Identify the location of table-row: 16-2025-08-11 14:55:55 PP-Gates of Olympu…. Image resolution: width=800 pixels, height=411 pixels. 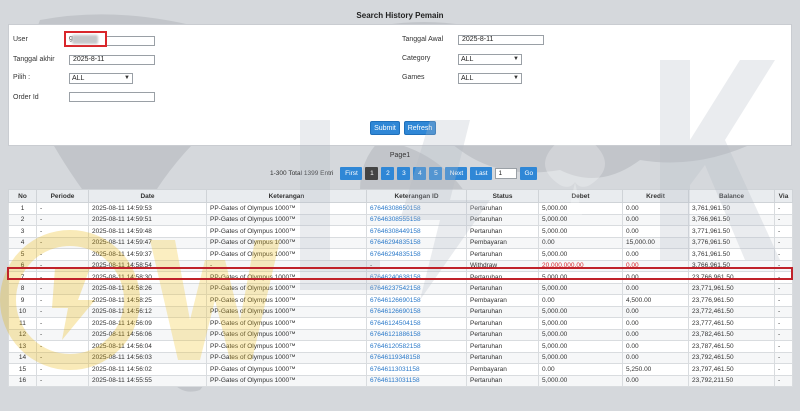
(400, 380).